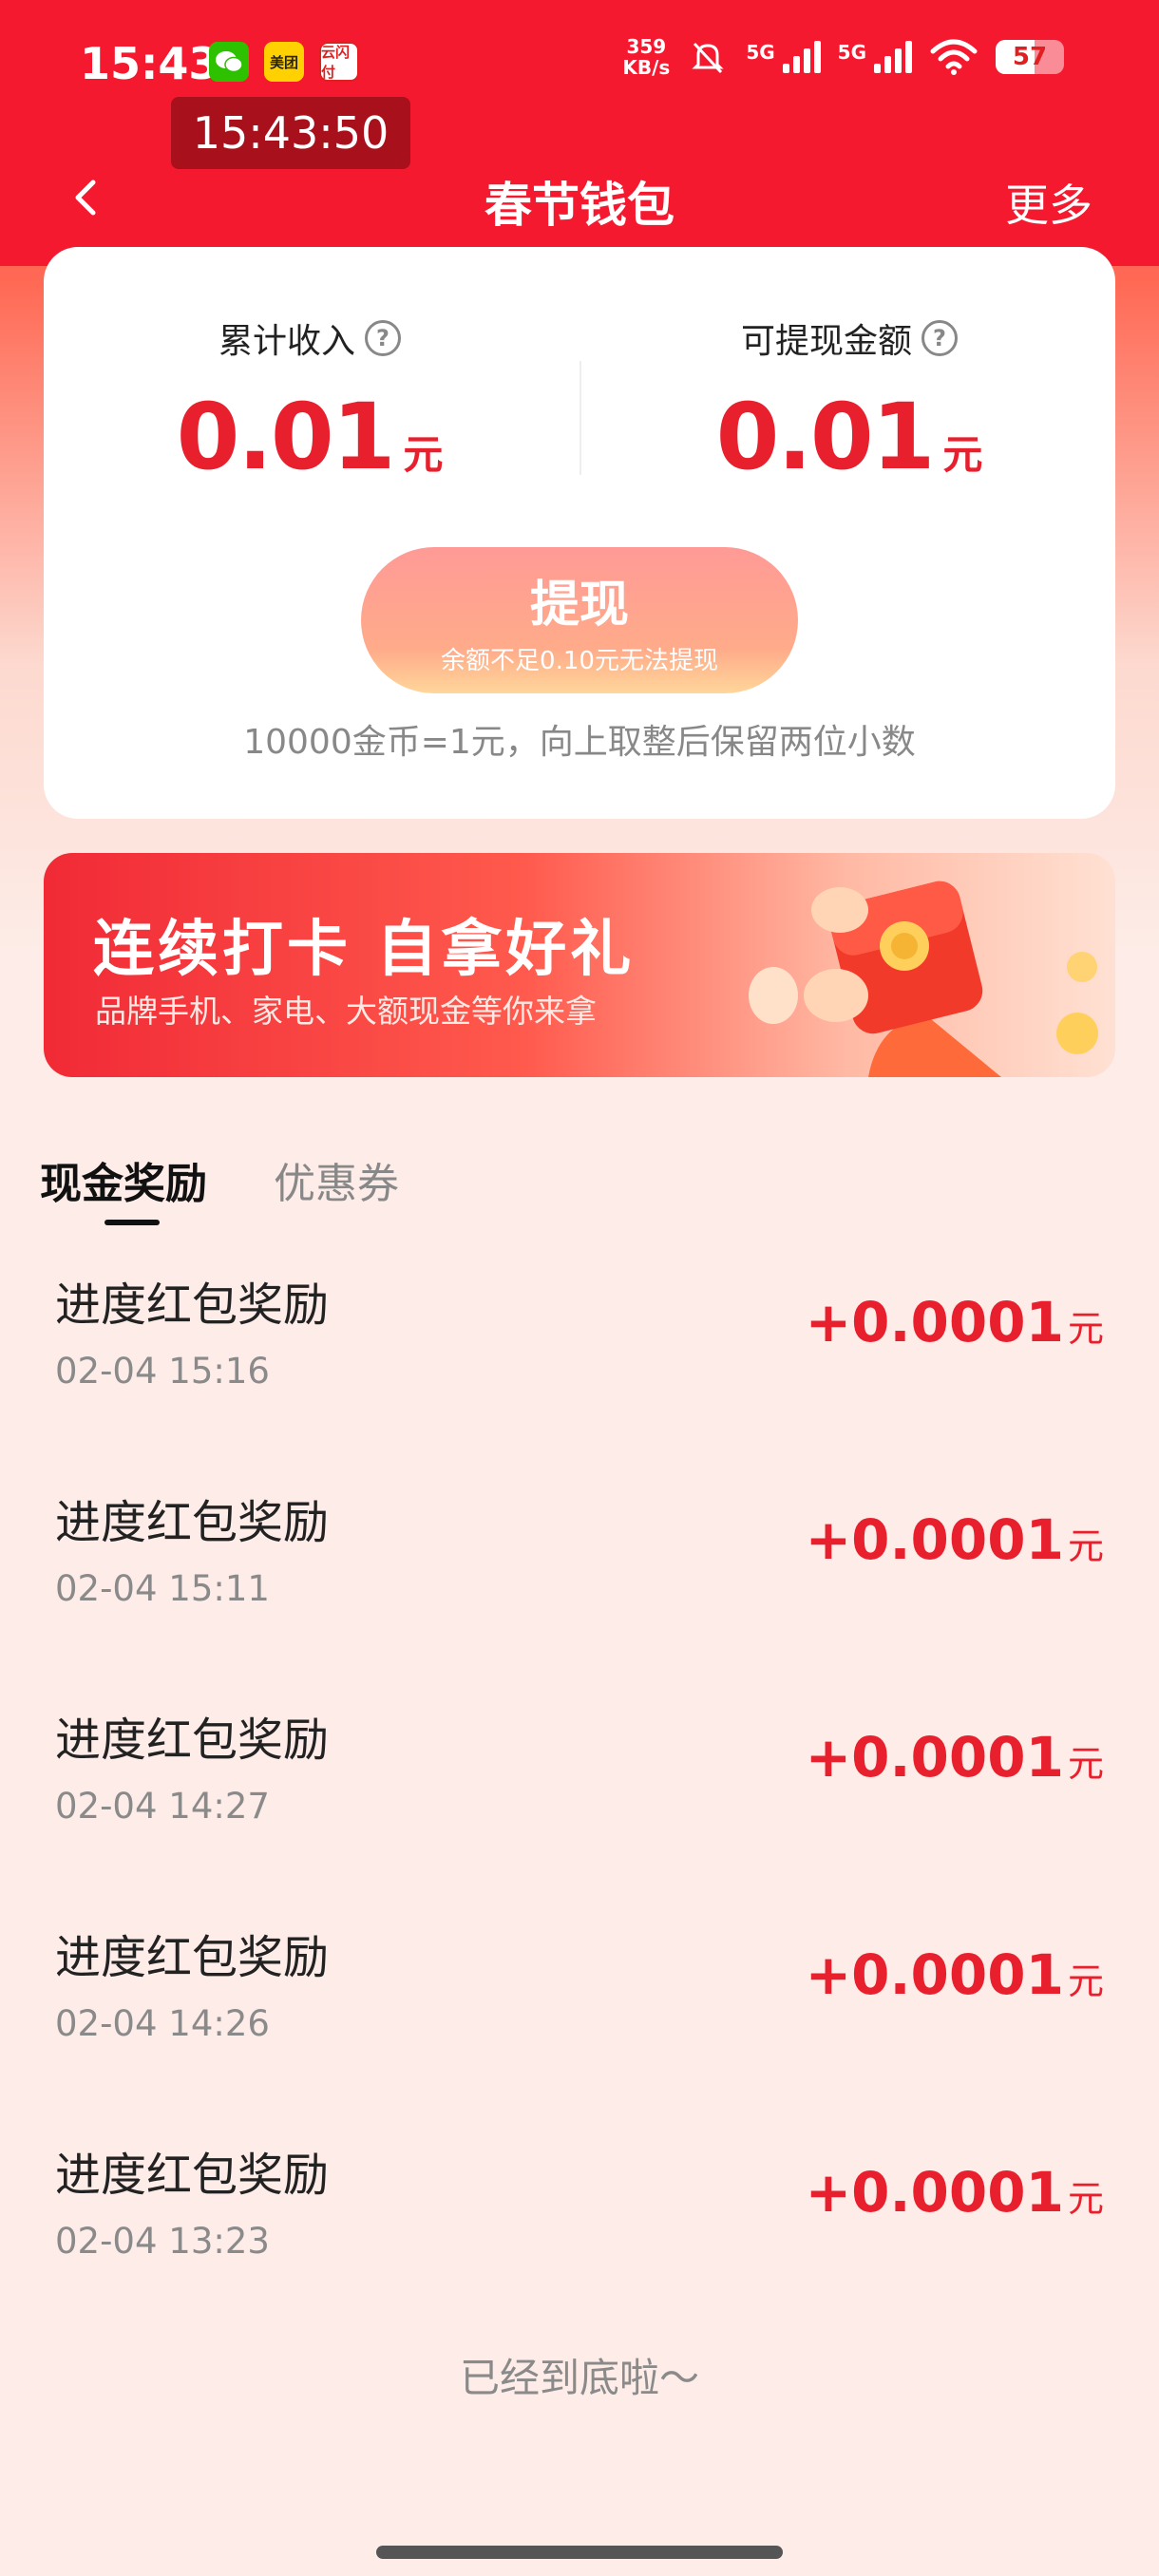 The image size is (1159, 2576). What do you see at coordinates (760, 52) in the screenshot?
I see `signal-1-label: 5G` at bounding box center [760, 52].